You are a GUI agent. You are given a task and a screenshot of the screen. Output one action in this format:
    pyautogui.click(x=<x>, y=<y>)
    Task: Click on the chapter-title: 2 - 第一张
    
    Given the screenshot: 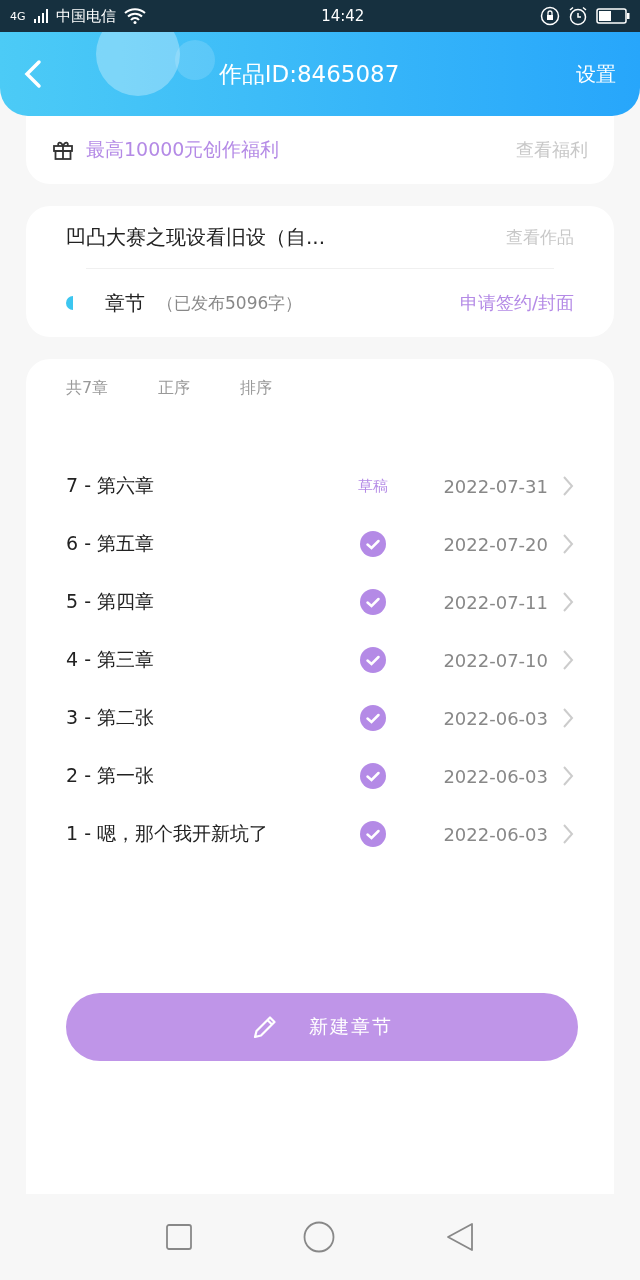 What is the action you would take?
    pyautogui.click(x=111, y=775)
    